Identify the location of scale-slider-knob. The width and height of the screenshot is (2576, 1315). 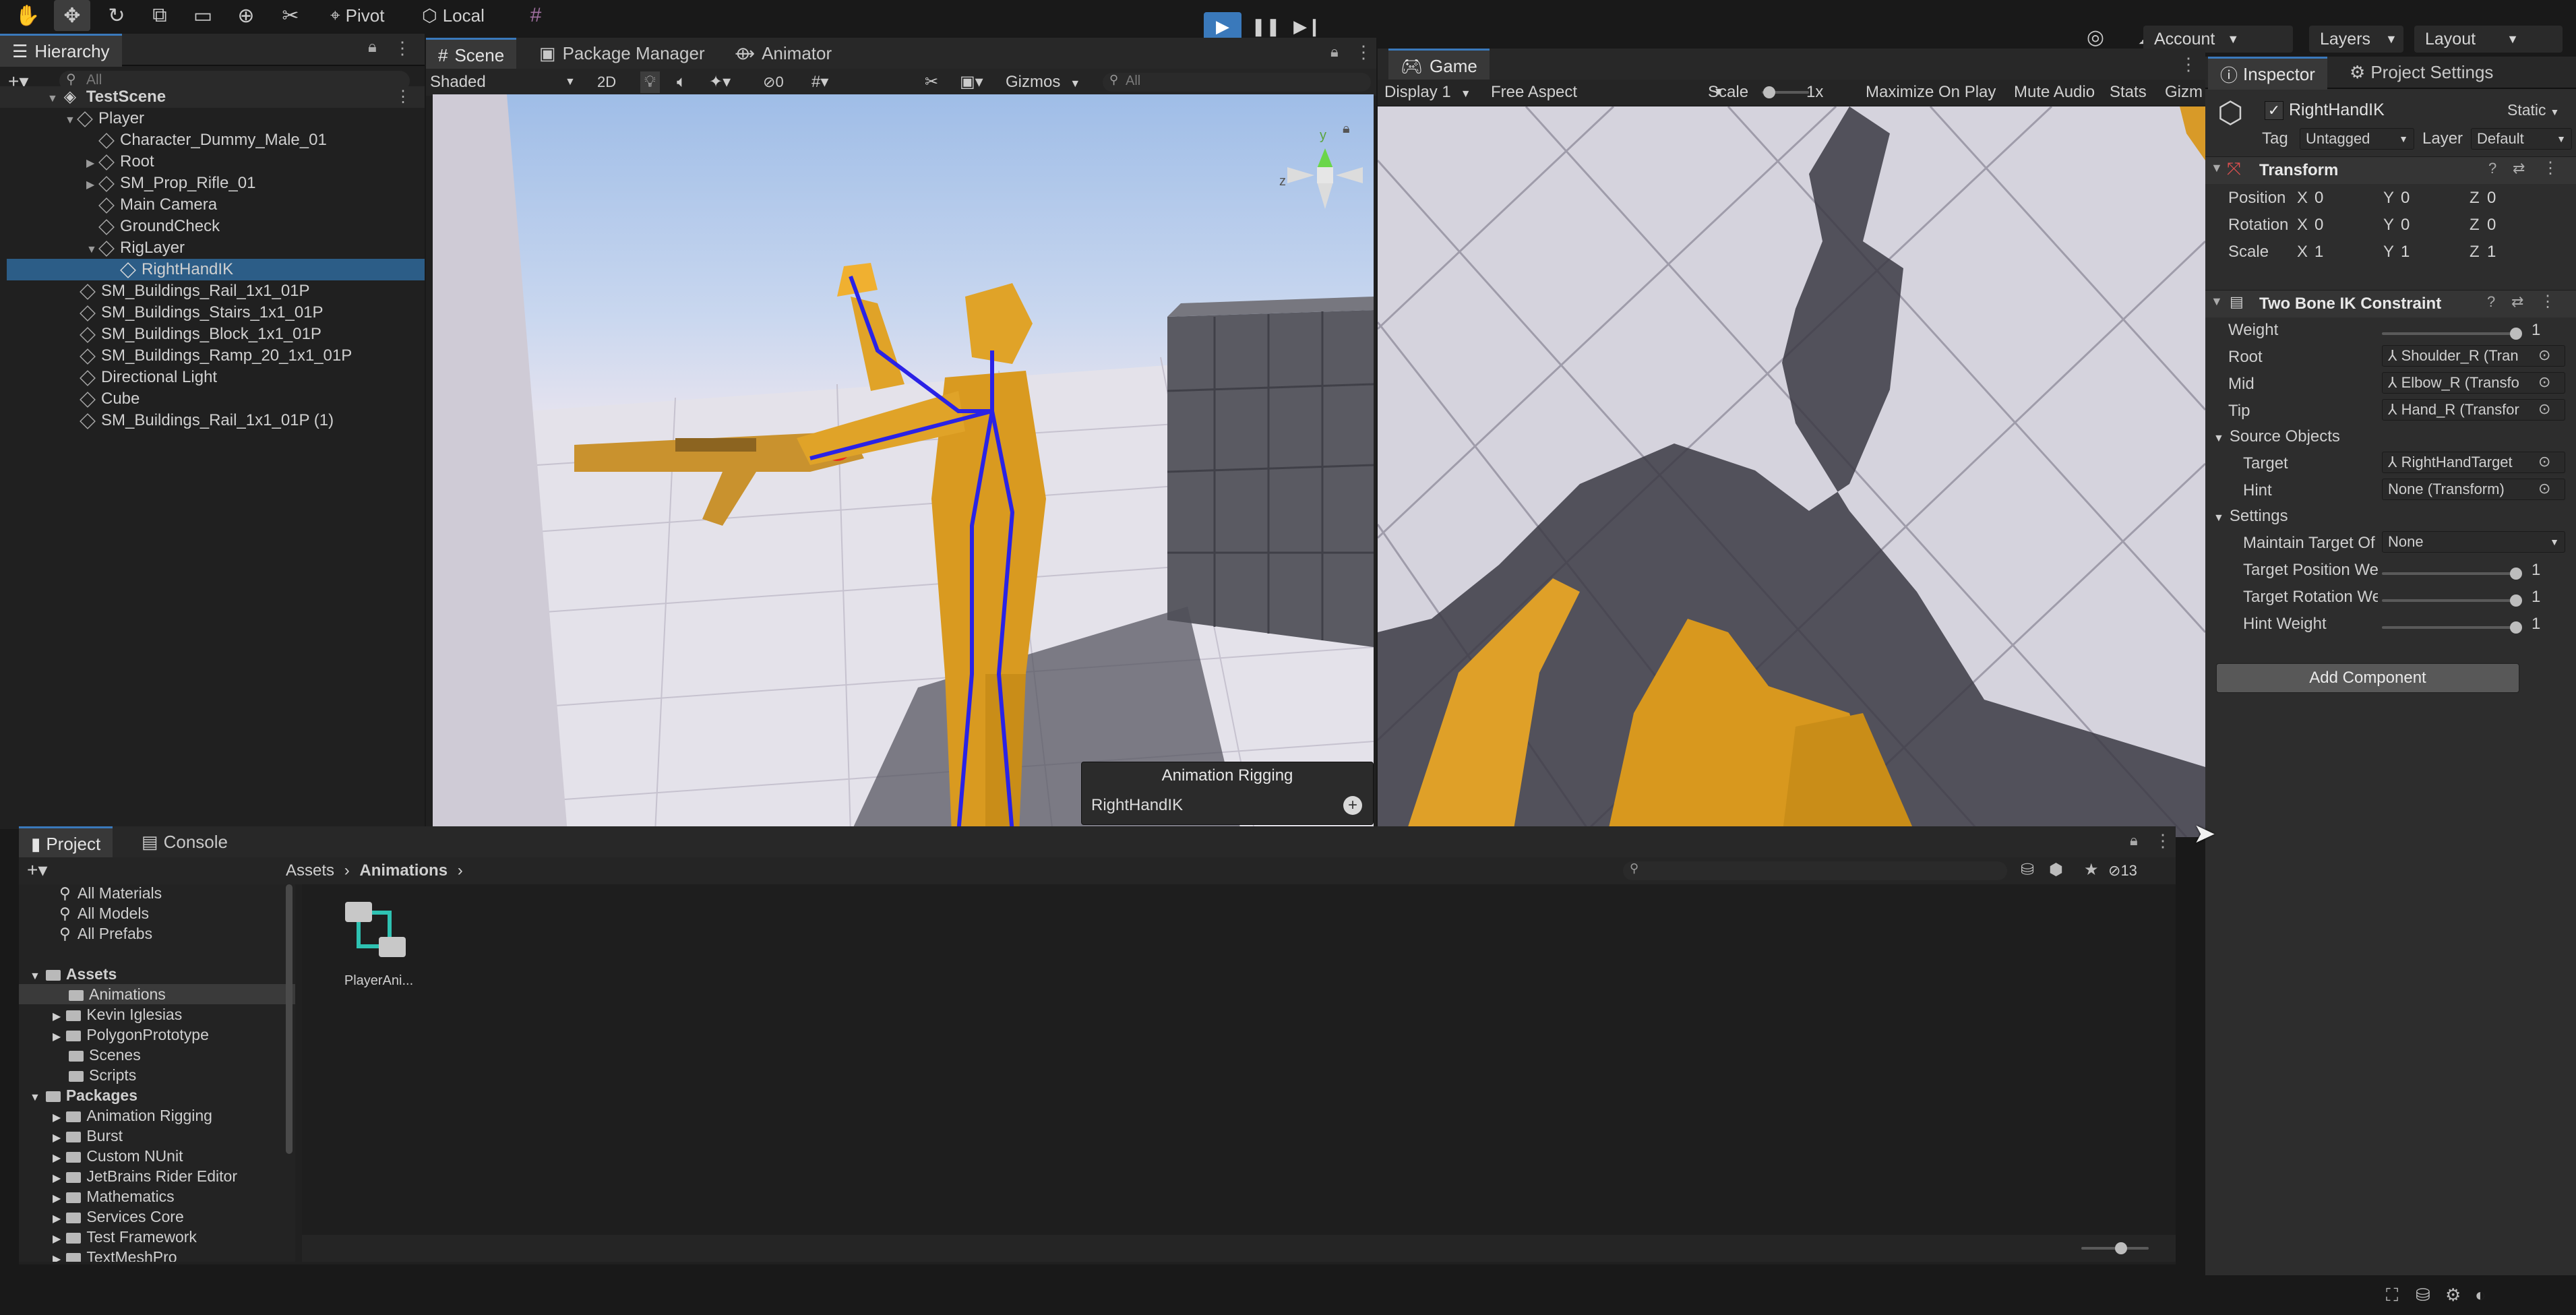
(1769, 92).